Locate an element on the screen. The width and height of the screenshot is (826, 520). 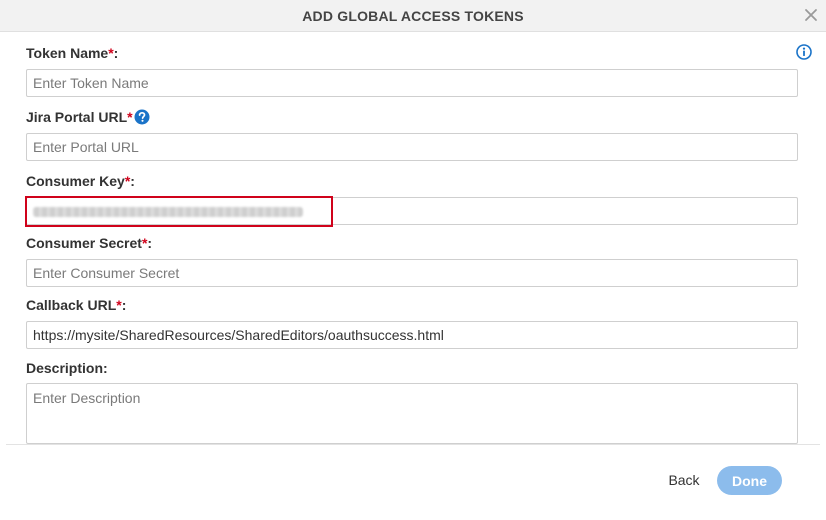
done-button: Done is located at coordinates (749, 480).